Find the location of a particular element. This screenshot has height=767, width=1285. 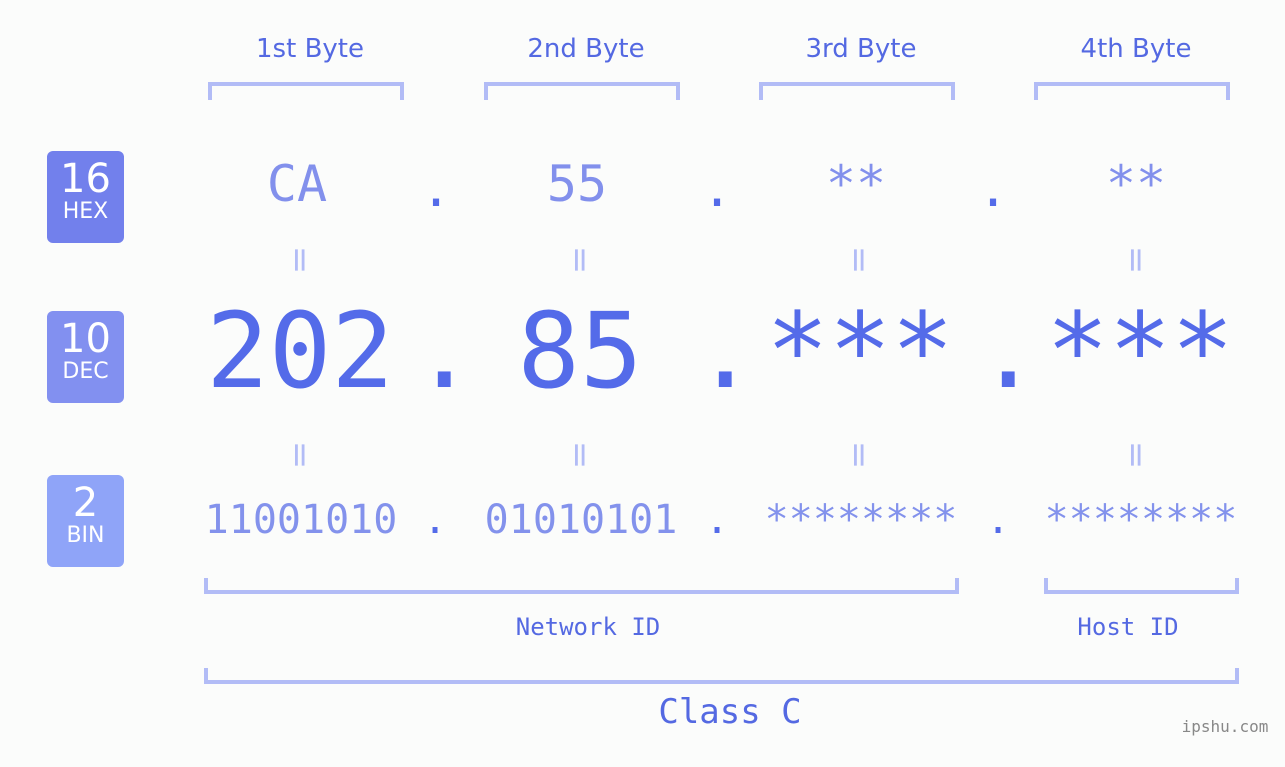

dec-base-label: DEC is located at coordinates (85, 371).